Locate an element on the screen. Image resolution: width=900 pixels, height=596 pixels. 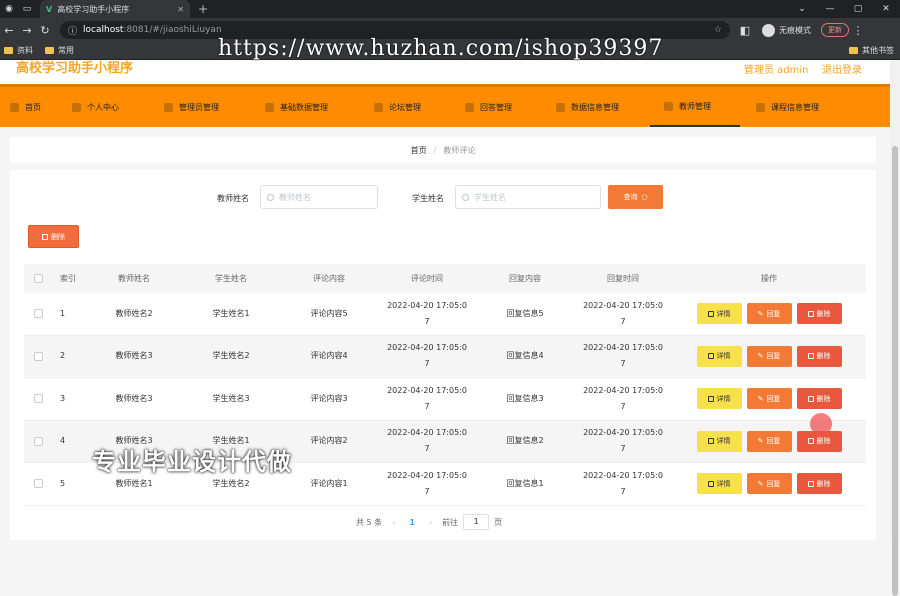
menu-item-home: 首页 is located at coordinates (25, 107).